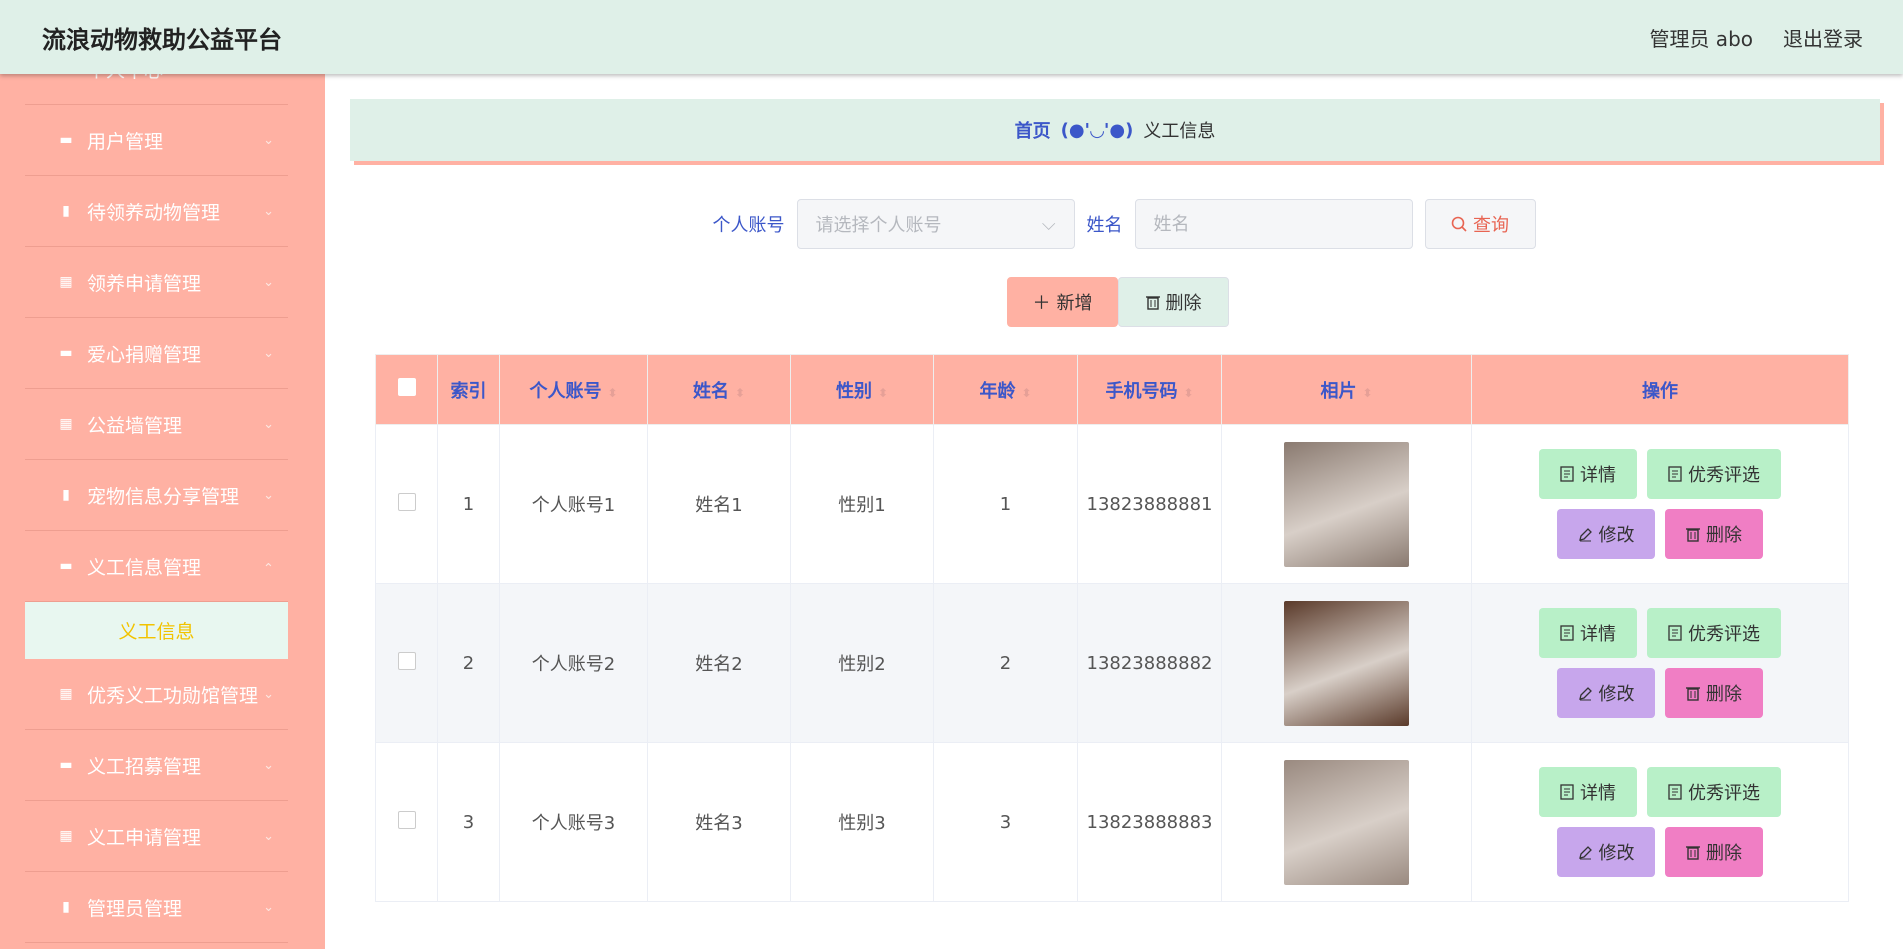  I want to click on cell-phone: 13823888881, so click(1149, 504).